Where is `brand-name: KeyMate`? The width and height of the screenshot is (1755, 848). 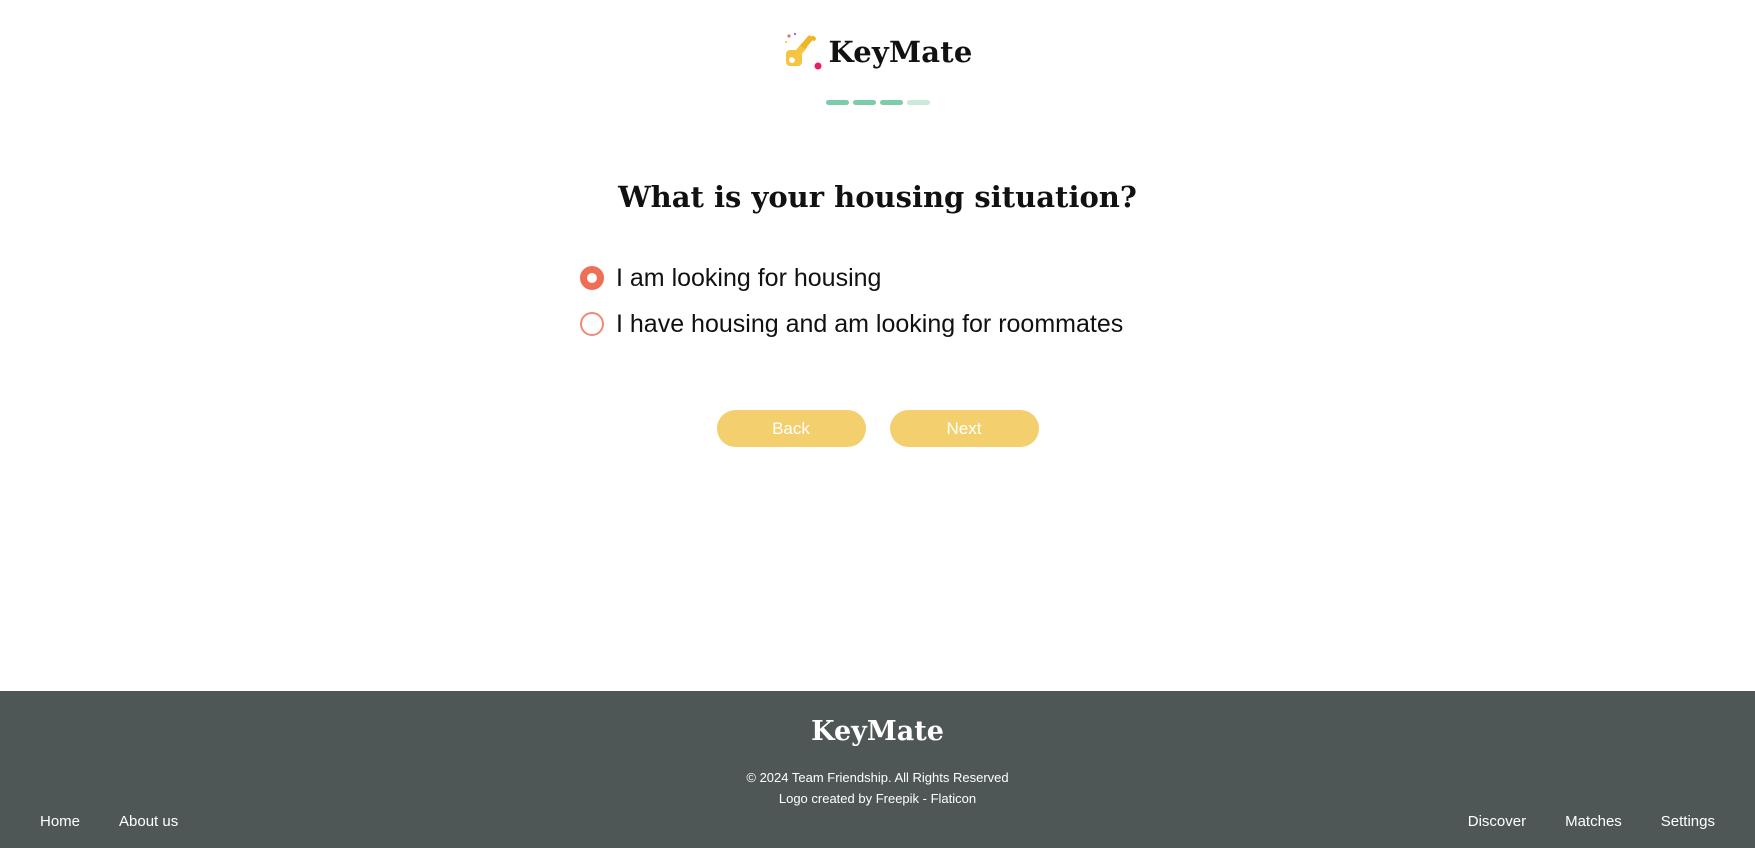
brand-name: KeyMate is located at coordinates (900, 52).